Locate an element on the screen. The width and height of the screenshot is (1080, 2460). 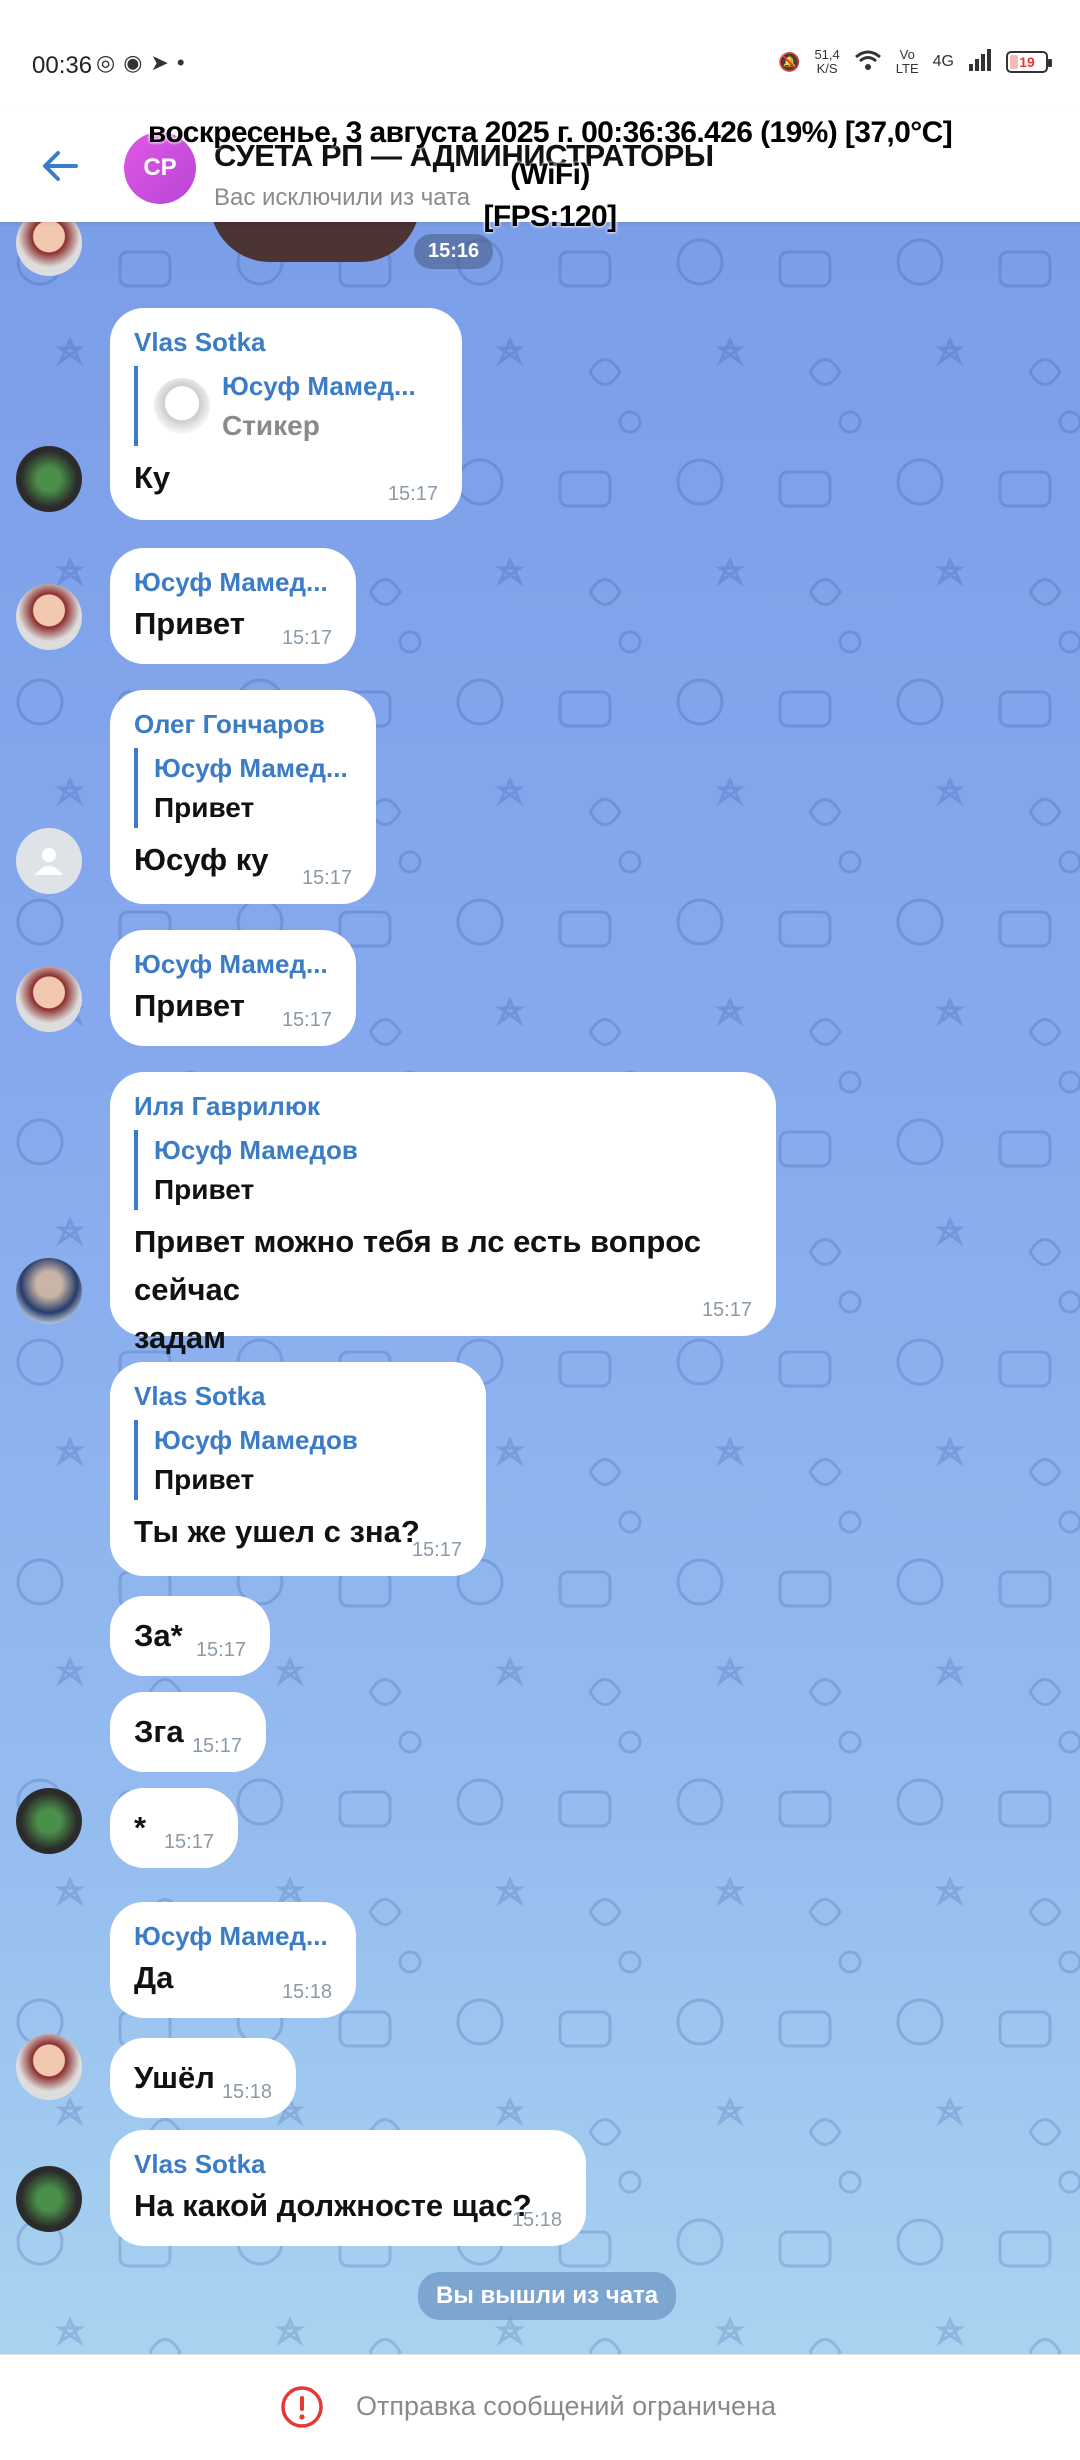
battery-icon: 19 is located at coordinates (1029, 62).